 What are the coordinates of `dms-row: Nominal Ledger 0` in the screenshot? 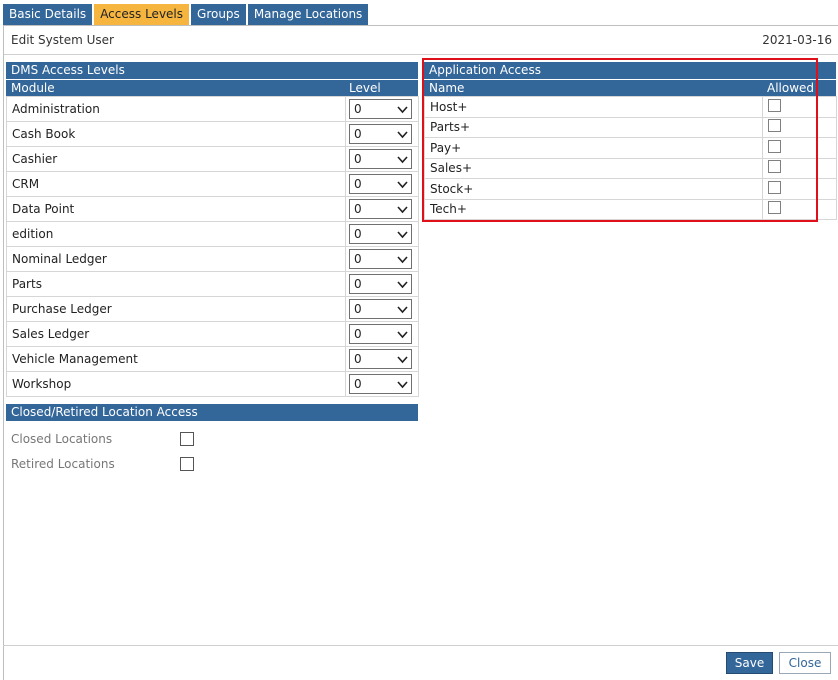 It's located at (212, 259).